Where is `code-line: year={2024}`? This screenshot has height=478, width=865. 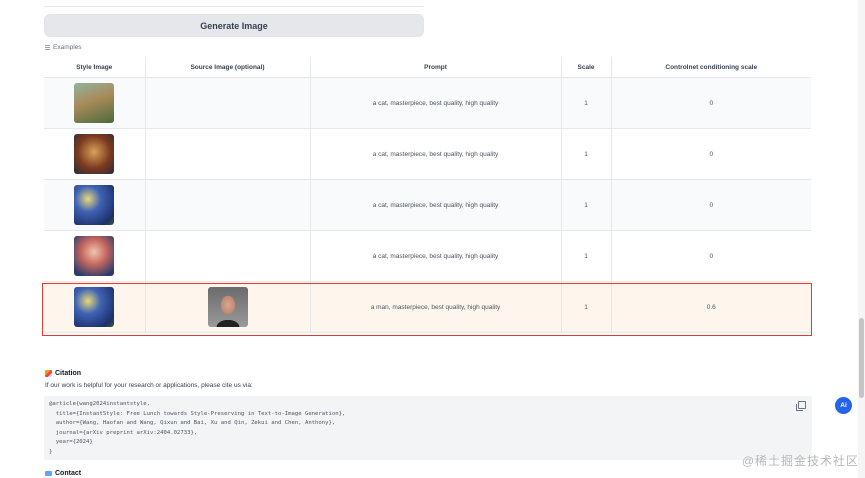 code-line: year={2024} is located at coordinates (71, 442).